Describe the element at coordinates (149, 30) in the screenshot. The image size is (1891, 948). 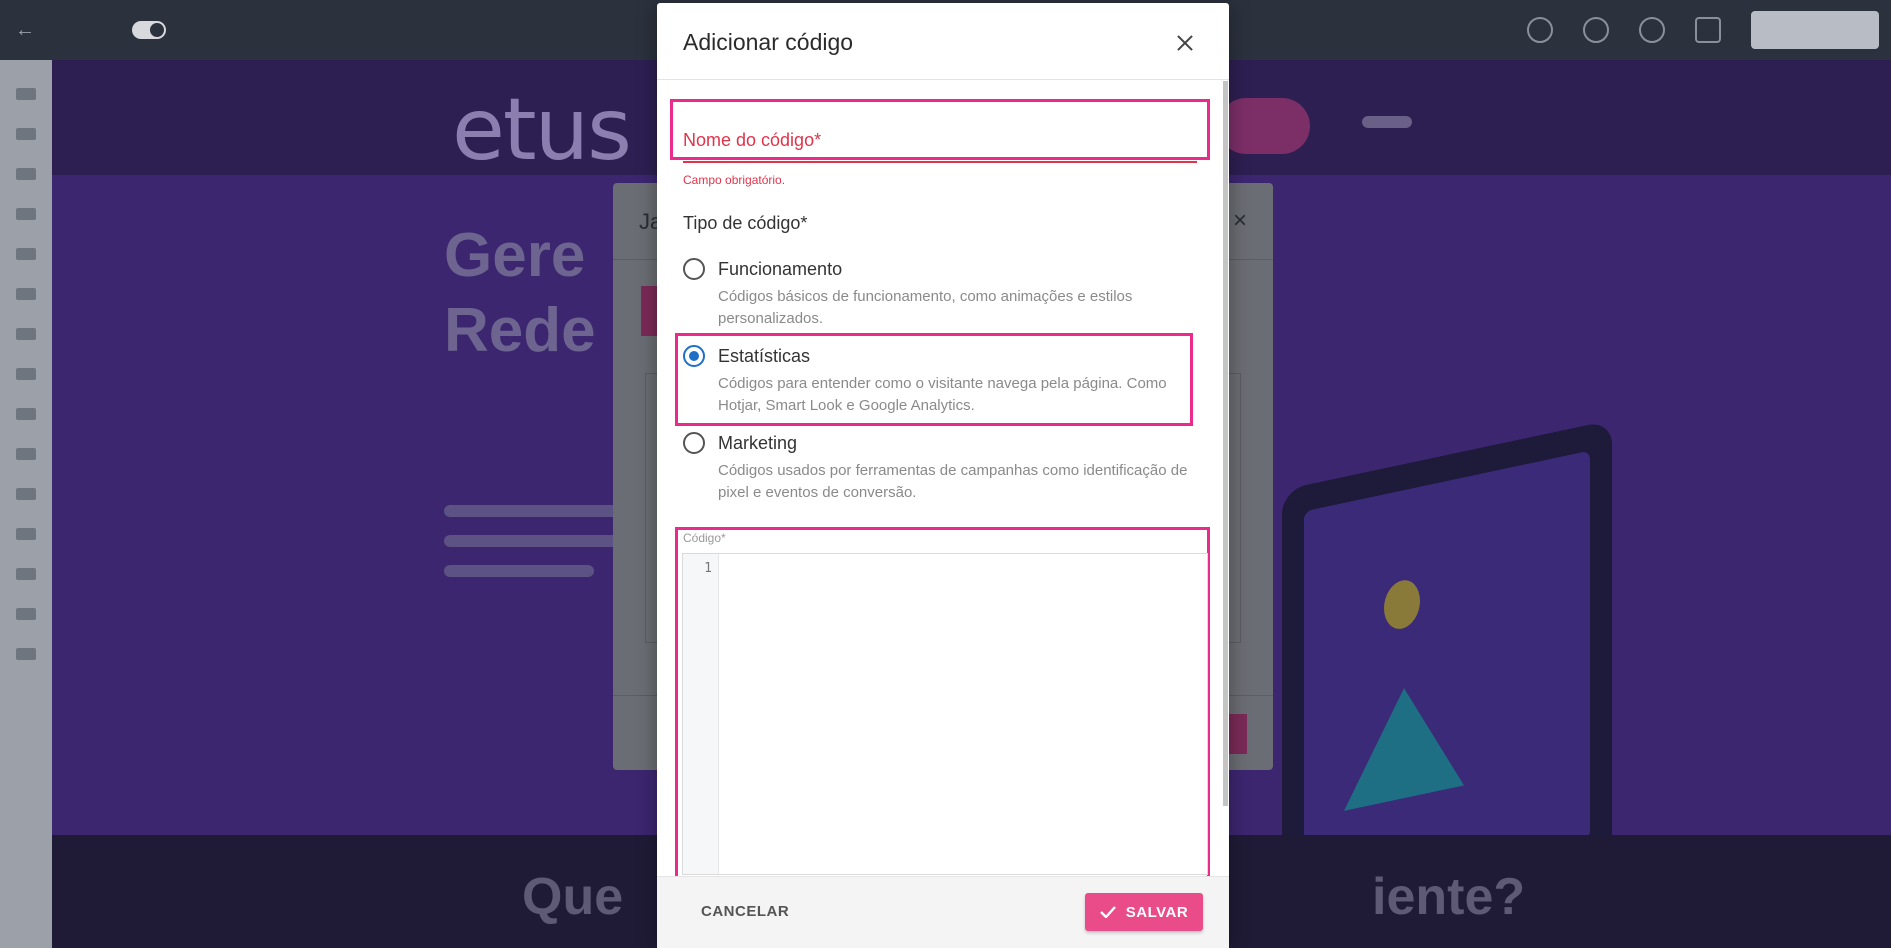
I see `topbar-toggle` at that location.